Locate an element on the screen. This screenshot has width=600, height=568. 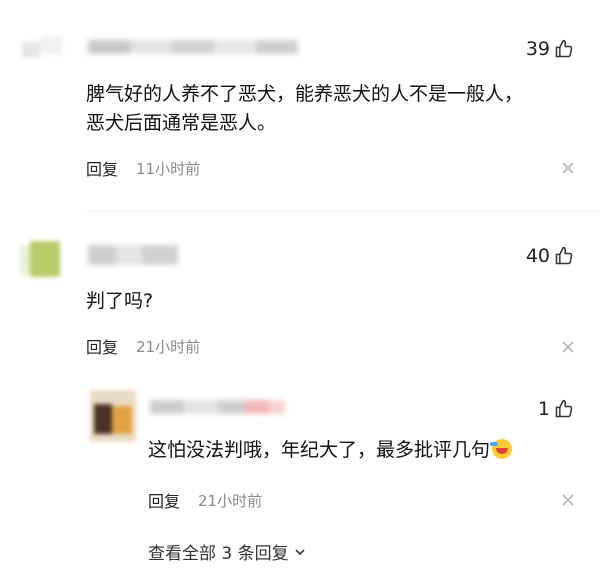
comment-text: 这怕没法判哦，年纪大了，最多批评几句 is located at coordinates (330, 450).